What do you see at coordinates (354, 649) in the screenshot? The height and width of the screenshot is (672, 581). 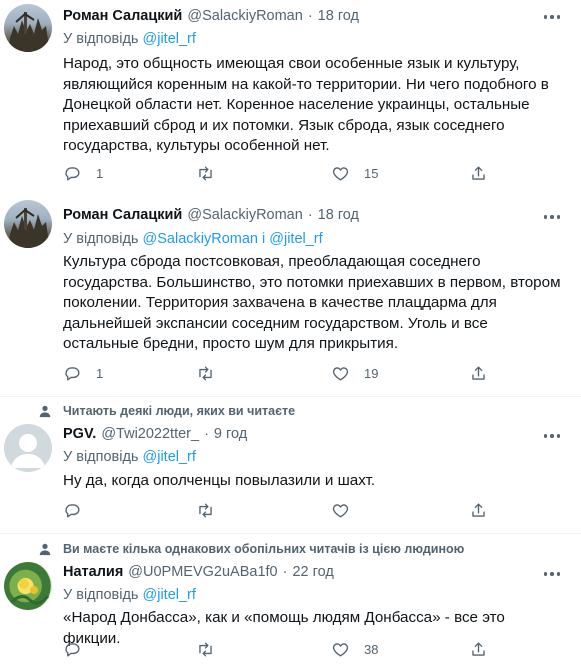 I see `like-button: 38` at bounding box center [354, 649].